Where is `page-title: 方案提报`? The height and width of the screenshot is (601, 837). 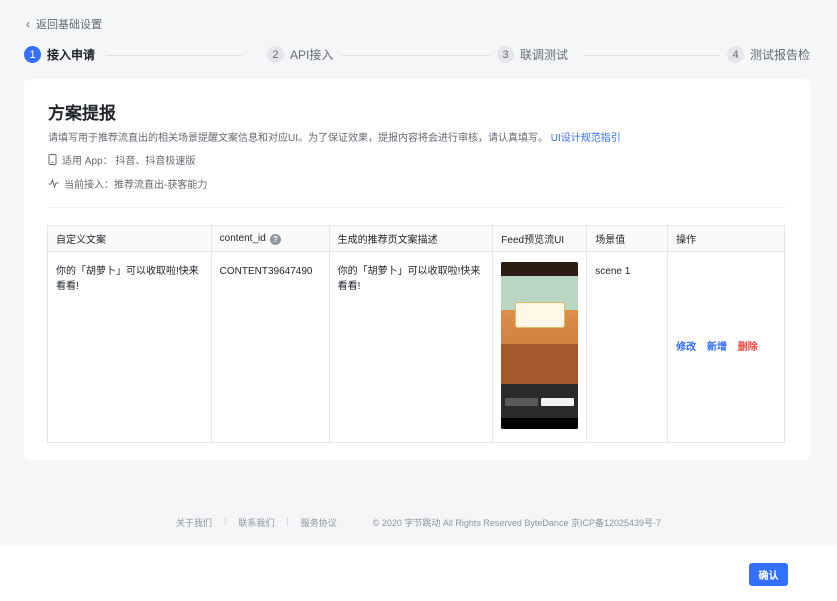 page-title: 方案提报 is located at coordinates (82, 113).